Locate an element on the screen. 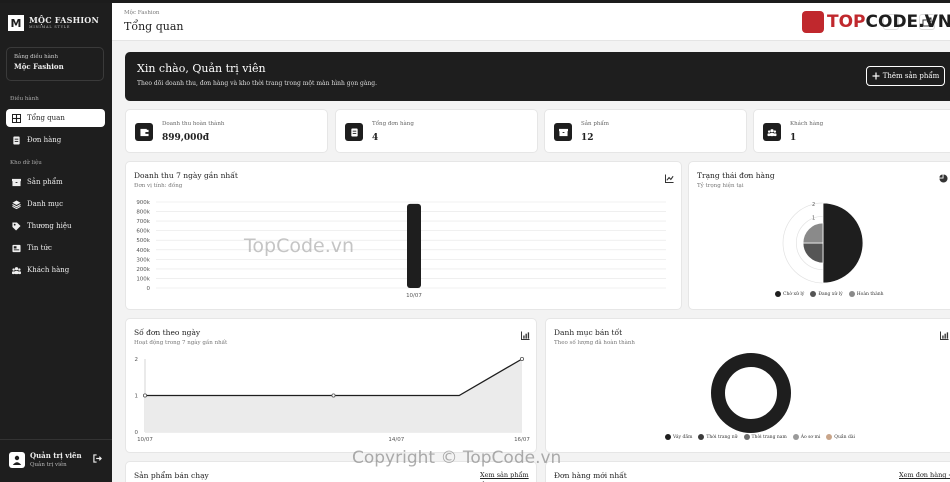  stat-value: 1 is located at coordinates (793, 138).